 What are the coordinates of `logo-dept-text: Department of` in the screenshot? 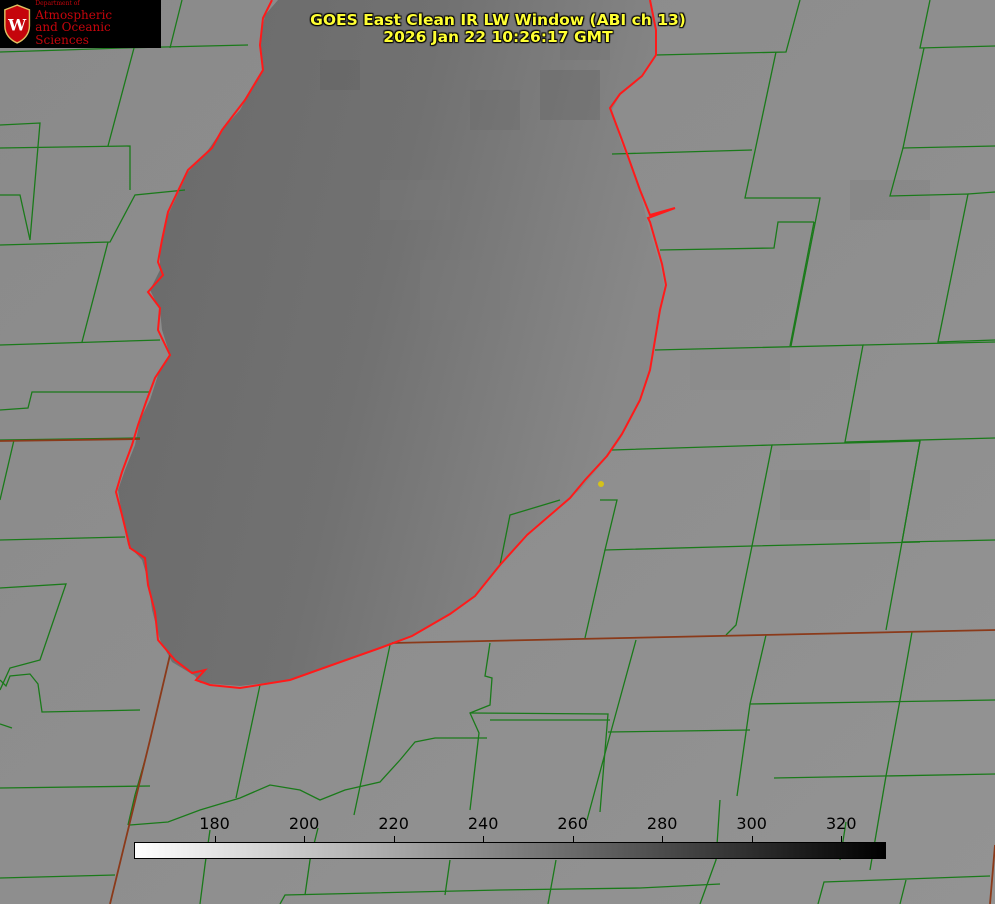 It's located at (57, 4).